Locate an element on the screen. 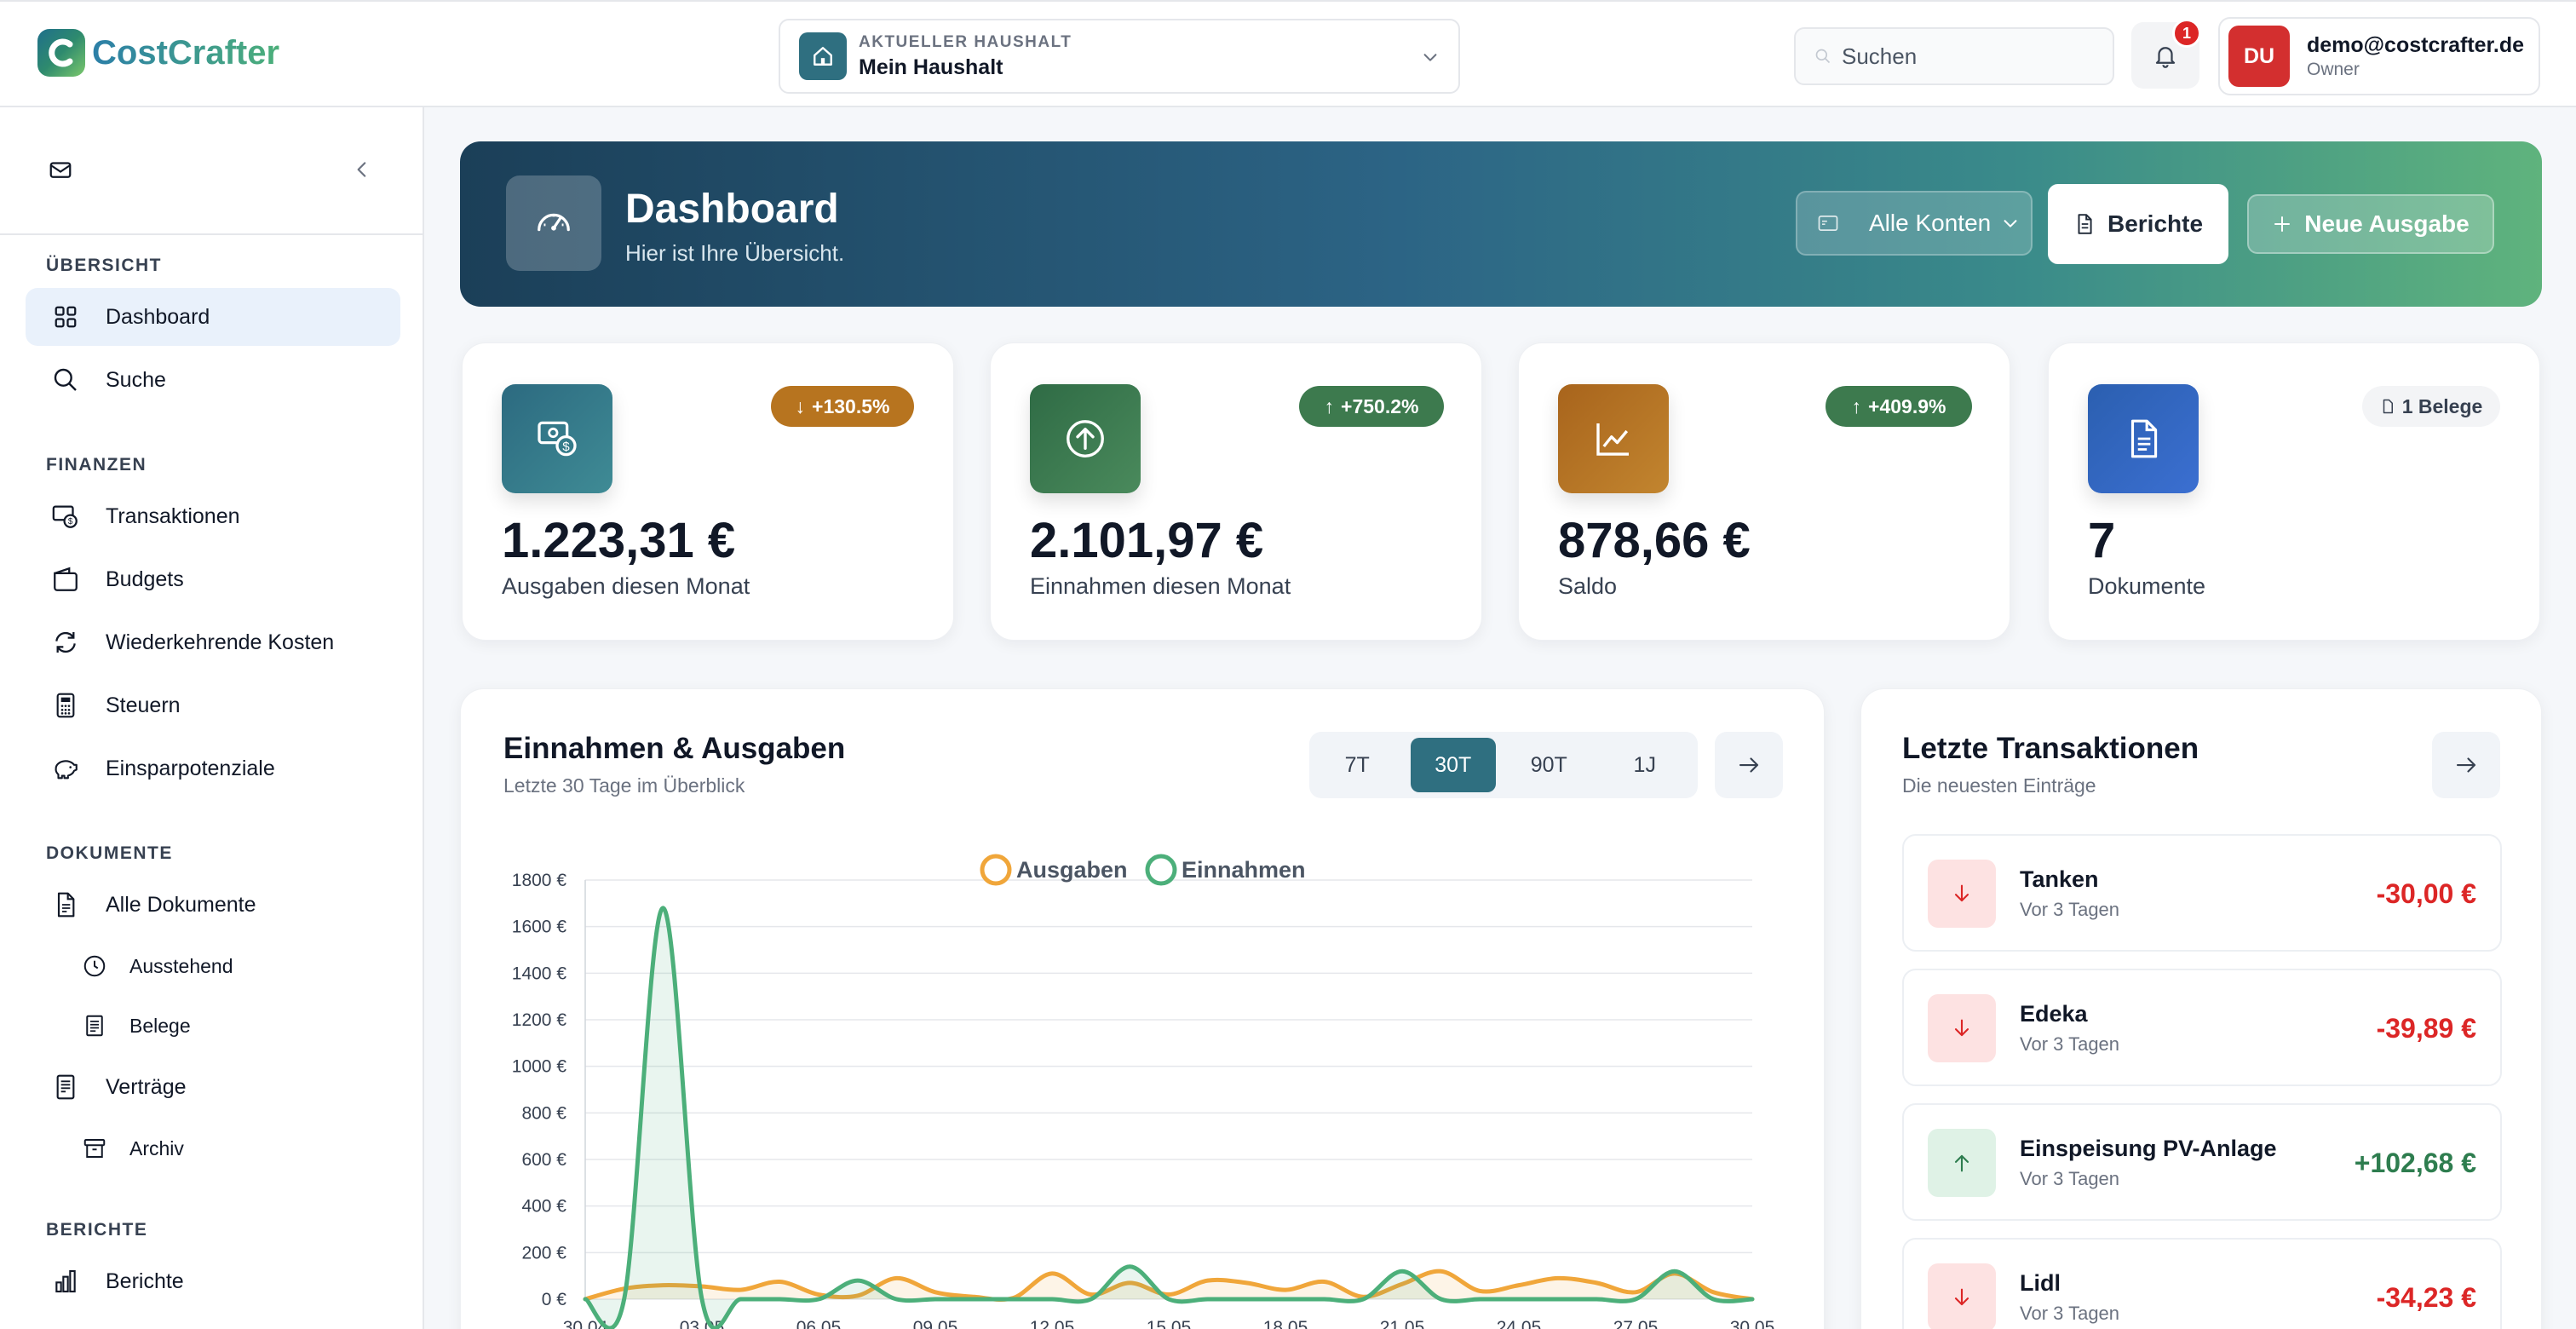 The height and width of the screenshot is (1329, 2576). user-email: demo@costcrafter.de is located at coordinates (2416, 44).